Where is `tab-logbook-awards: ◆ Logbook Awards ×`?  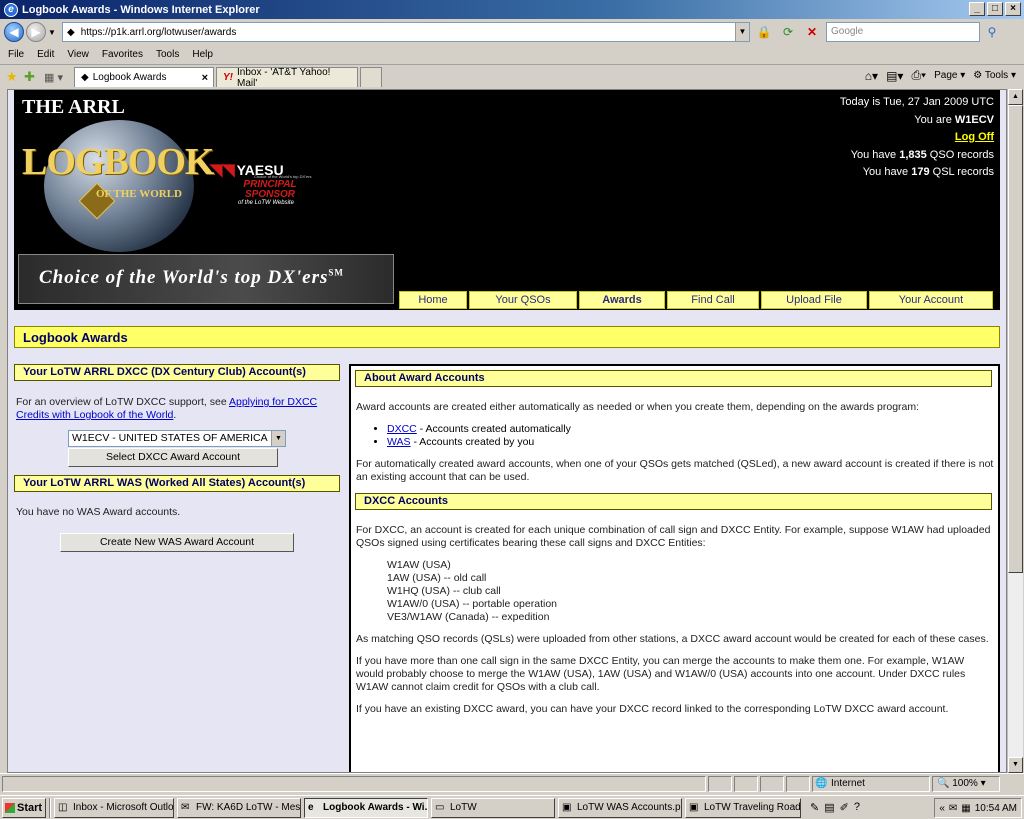
tab-logbook-awards: ◆ Logbook Awards × is located at coordinates (144, 77).